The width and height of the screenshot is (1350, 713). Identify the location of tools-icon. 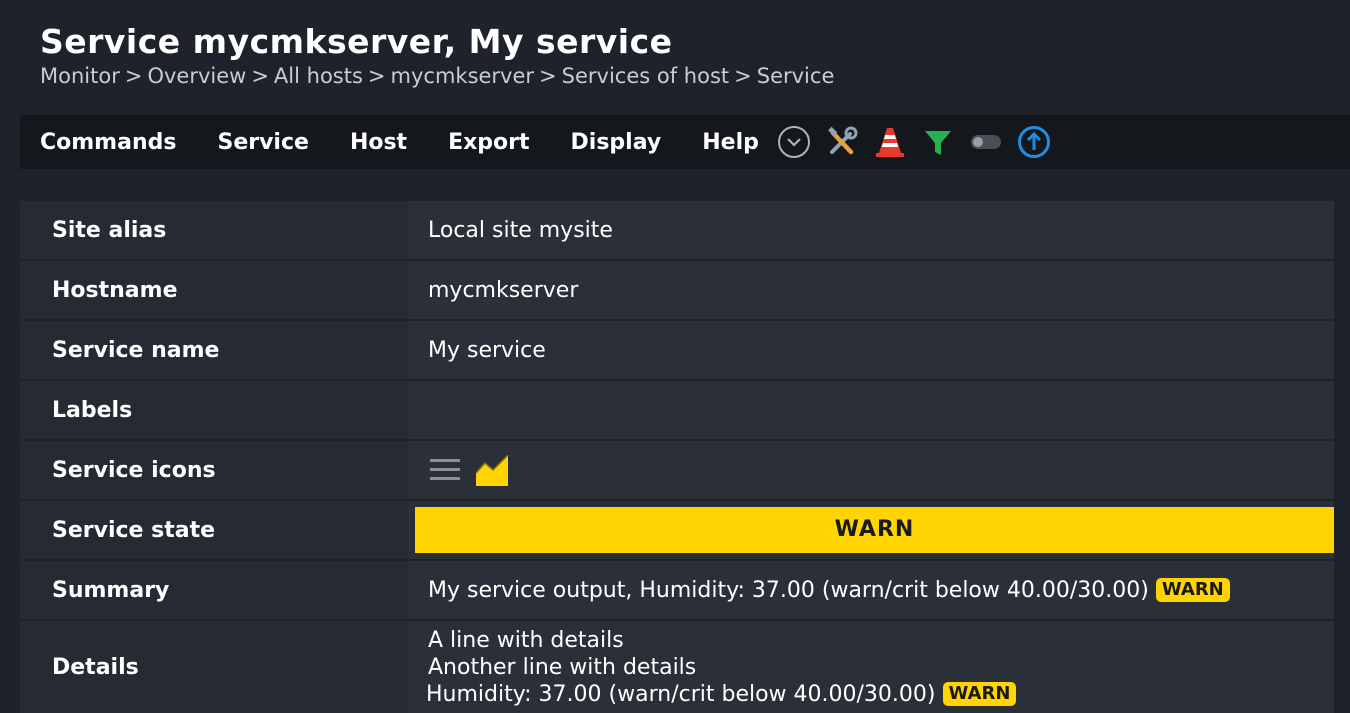
(842, 142).